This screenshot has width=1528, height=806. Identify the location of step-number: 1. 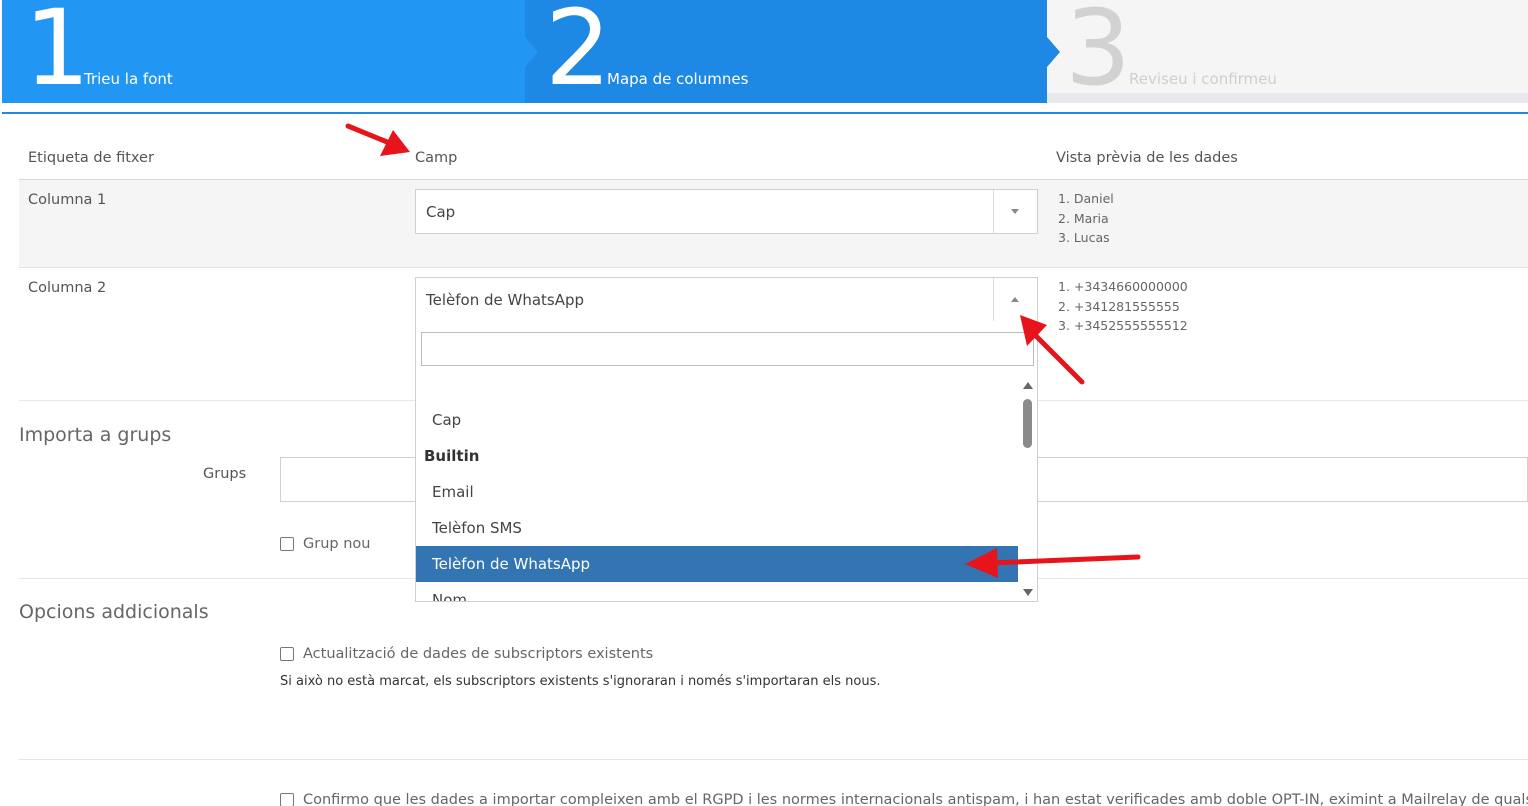
(57, 51).